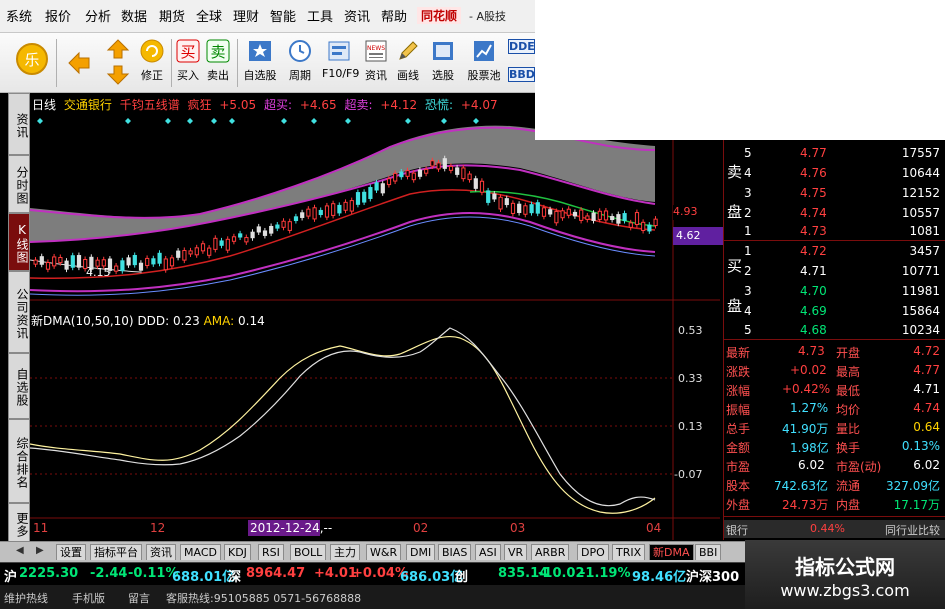 The height and width of the screenshot is (609, 945). I want to click on correction-icon, so click(152, 51).